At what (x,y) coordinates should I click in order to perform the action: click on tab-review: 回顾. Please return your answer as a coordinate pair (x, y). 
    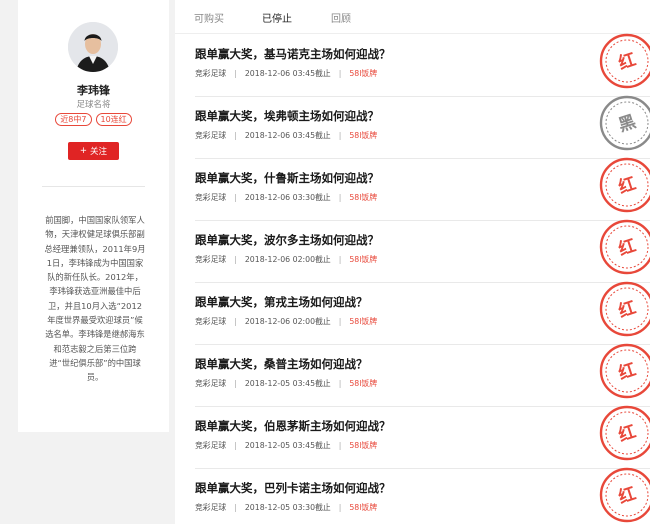
    Looking at the image, I should click on (341, 17).